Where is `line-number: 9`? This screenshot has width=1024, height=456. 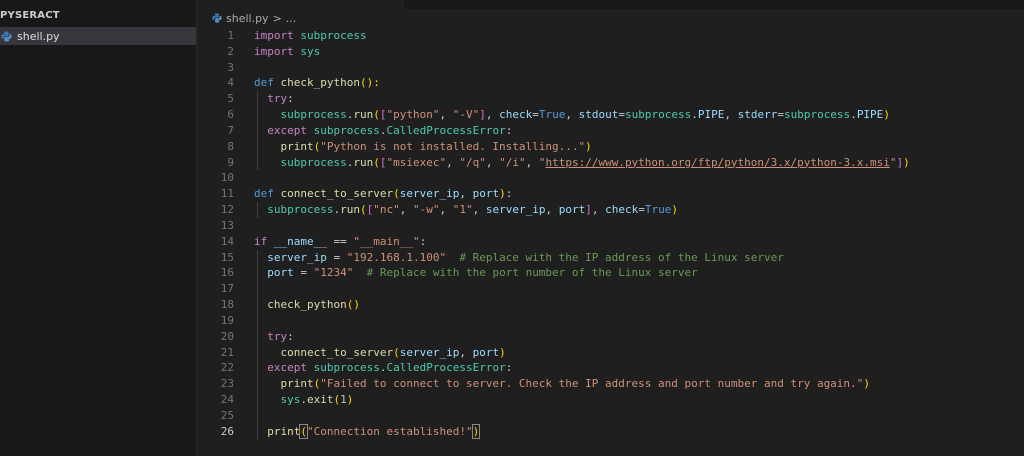
line-number: 9 is located at coordinates (230, 162).